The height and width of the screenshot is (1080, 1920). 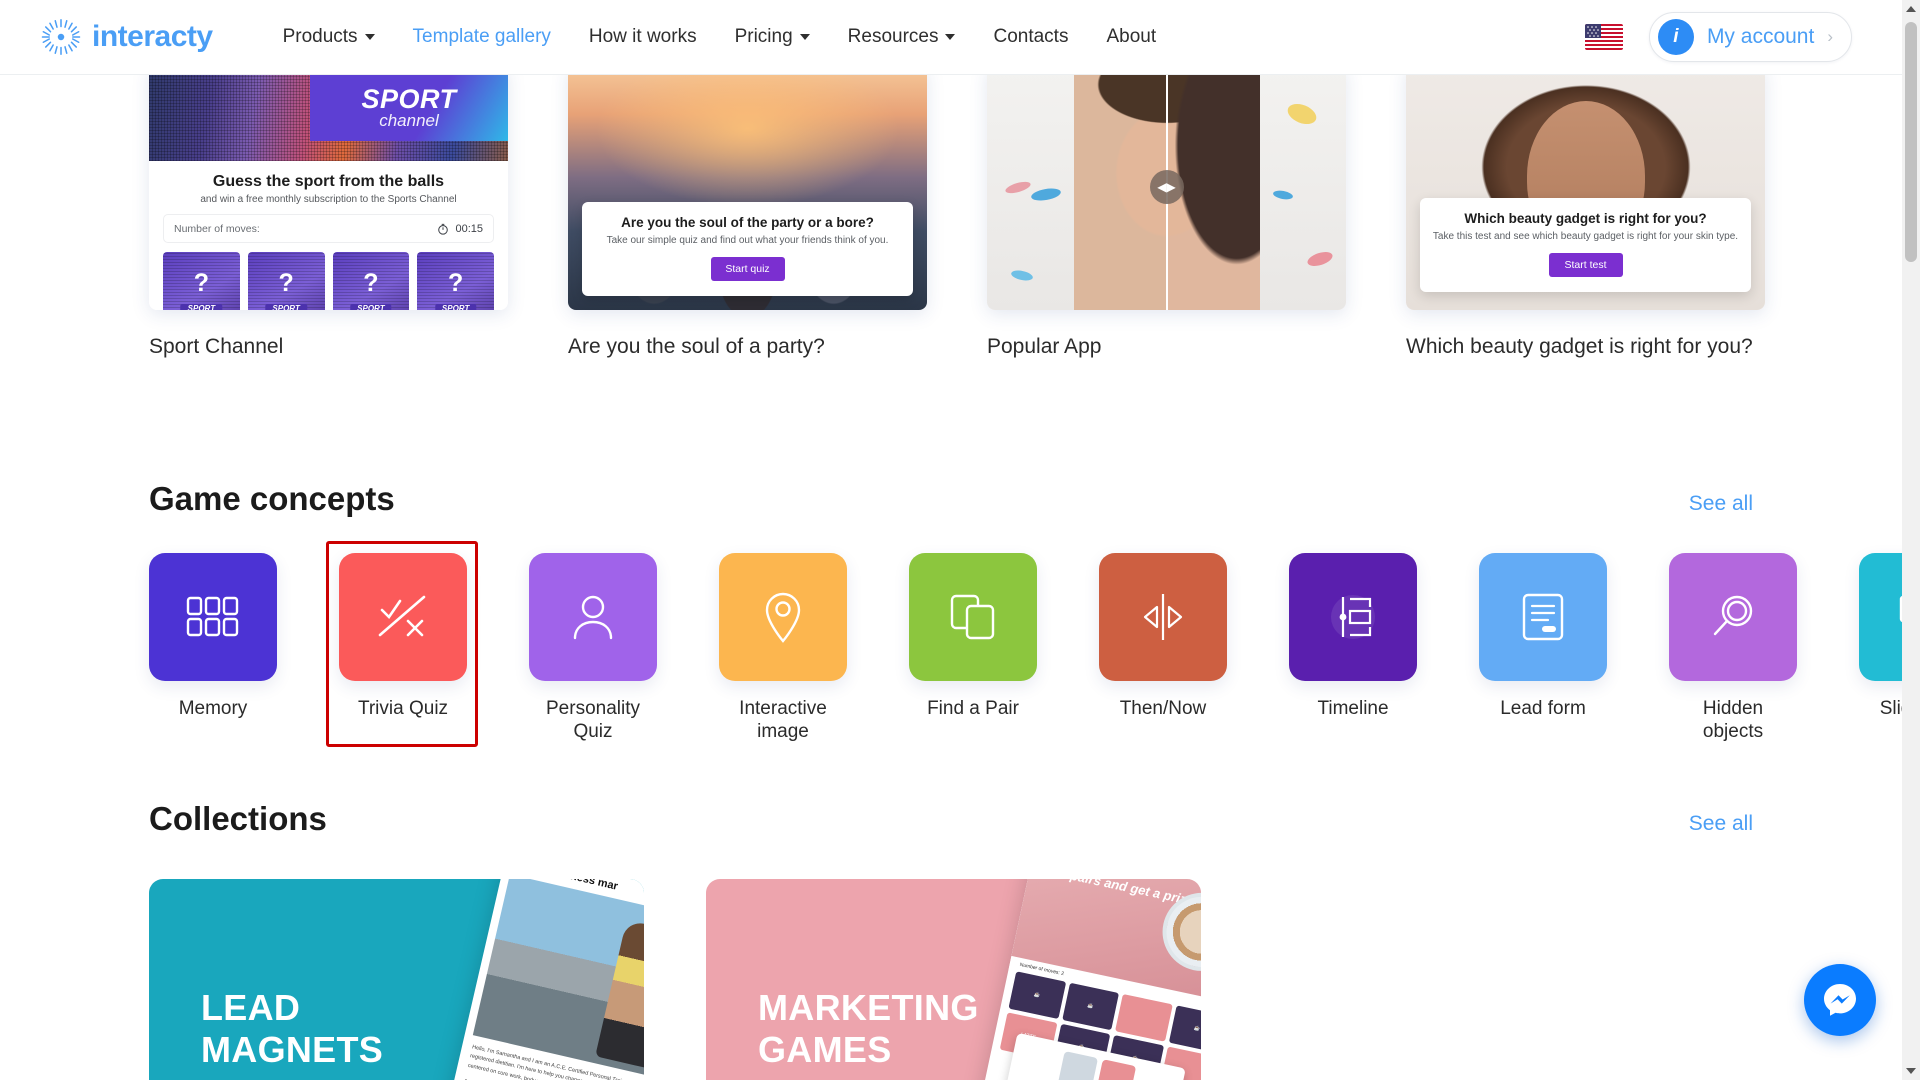 What do you see at coordinates (1911, 142) in the screenshot?
I see `scrollbar-thumb` at bounding box center [1911, 142].